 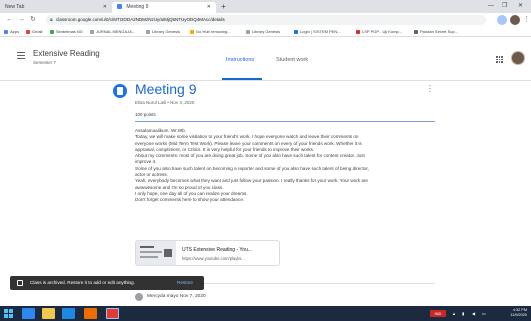 I want to click on folder-icon, so click(x=48, y=313).